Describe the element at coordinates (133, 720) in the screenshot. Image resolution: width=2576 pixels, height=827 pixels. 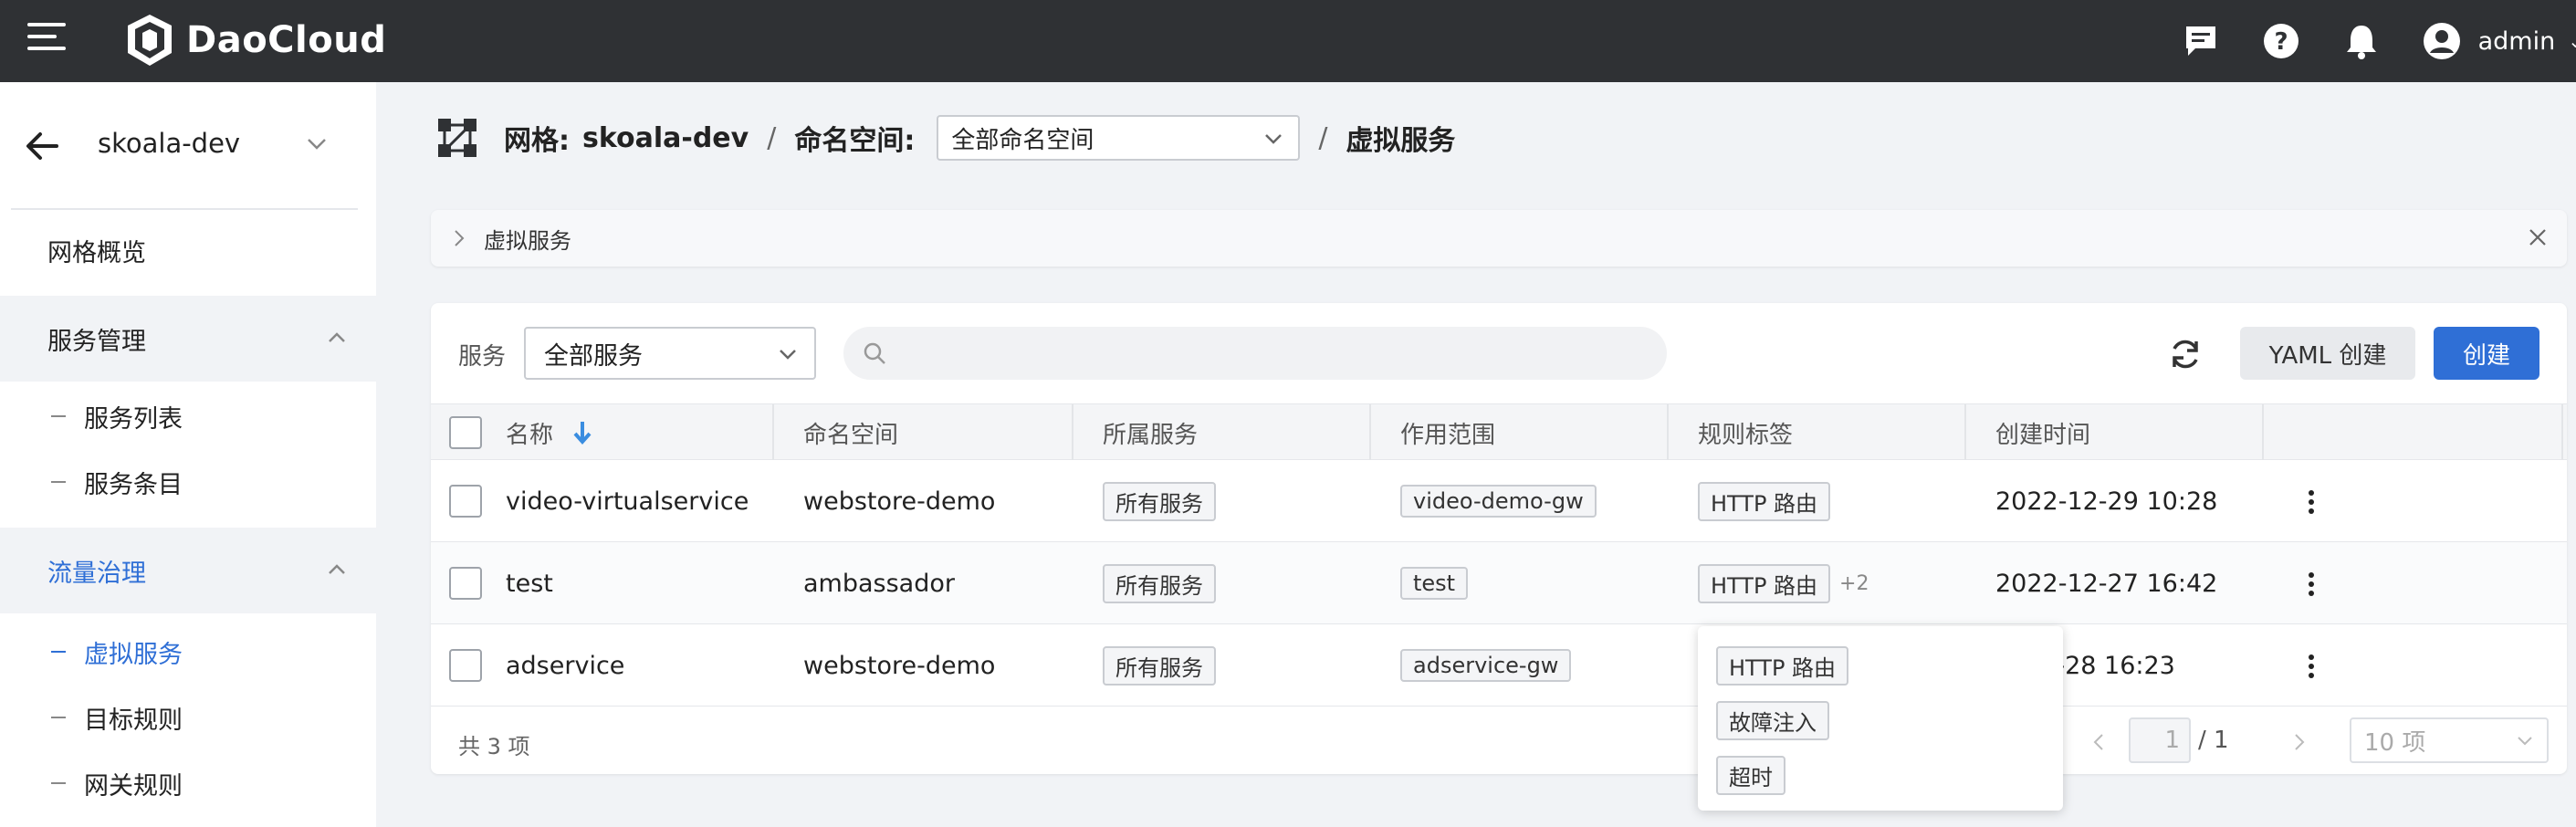
I see `sidebar-item-label: 目标规则` at that location.